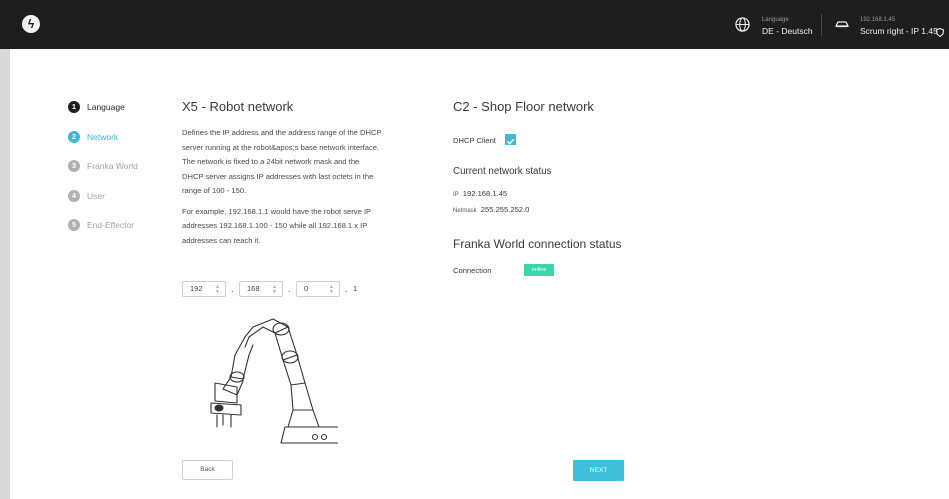 This screenshot has height=499, width=949. Describe the element at coordinates (106, 107) in the screenshot. I see `step-label: Language` at that location.